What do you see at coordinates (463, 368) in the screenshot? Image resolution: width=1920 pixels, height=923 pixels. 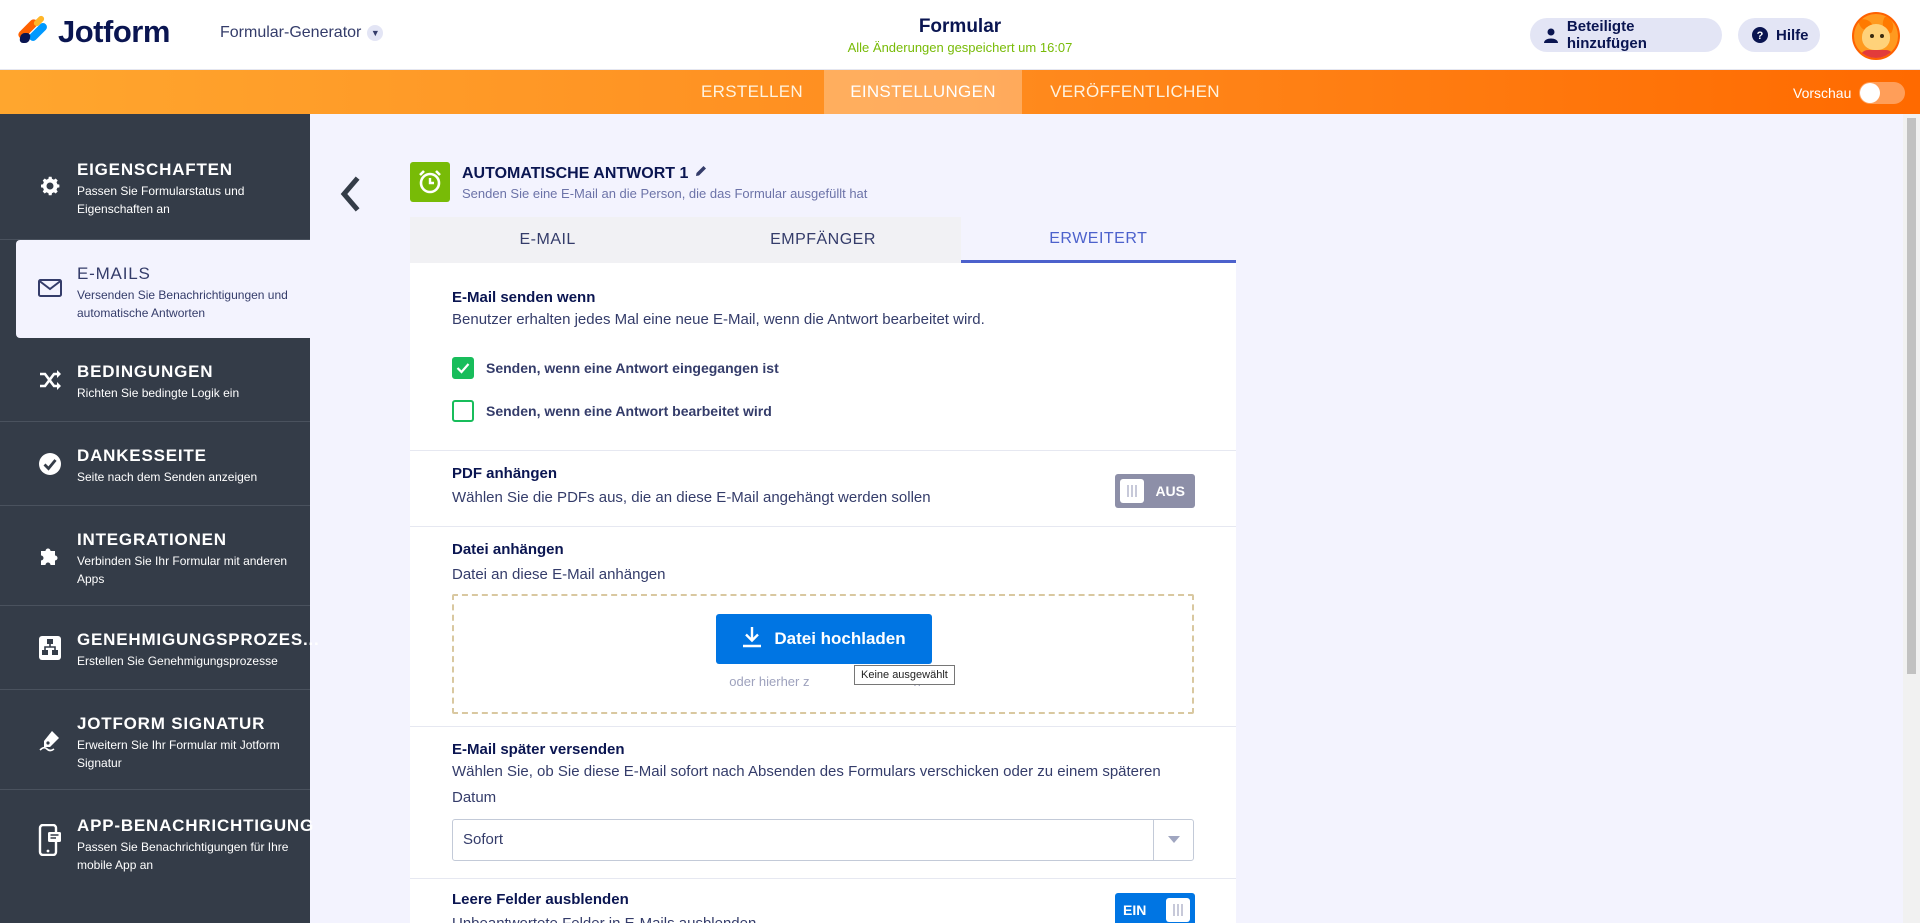 I see `checkbox-checked` at bounding box center [463, 368].